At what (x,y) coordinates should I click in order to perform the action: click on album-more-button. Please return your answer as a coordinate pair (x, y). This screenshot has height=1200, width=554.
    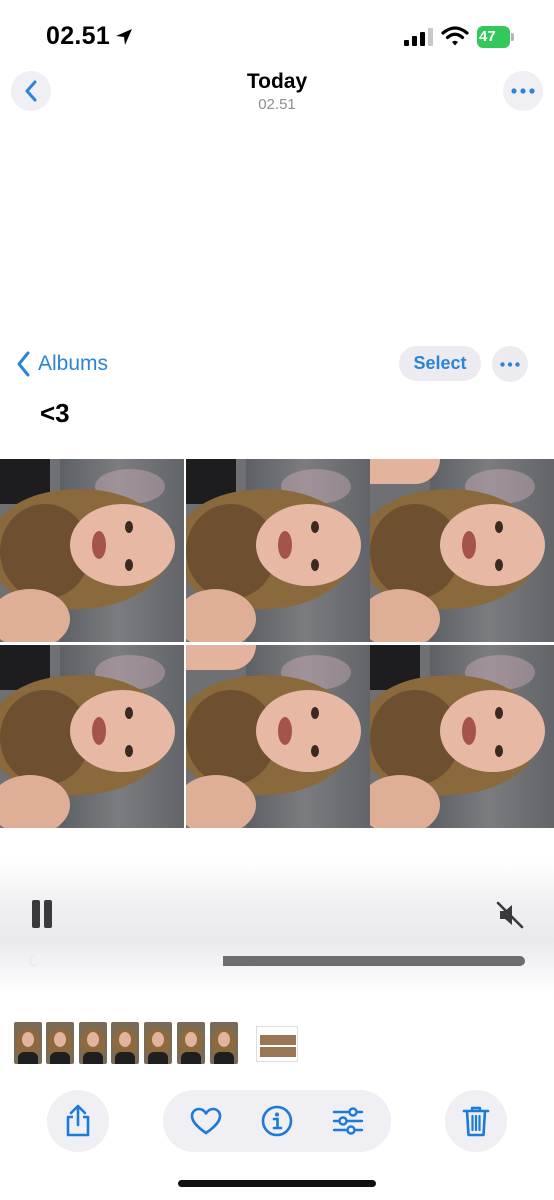
    Looking at the image, I should click on (510, 364).